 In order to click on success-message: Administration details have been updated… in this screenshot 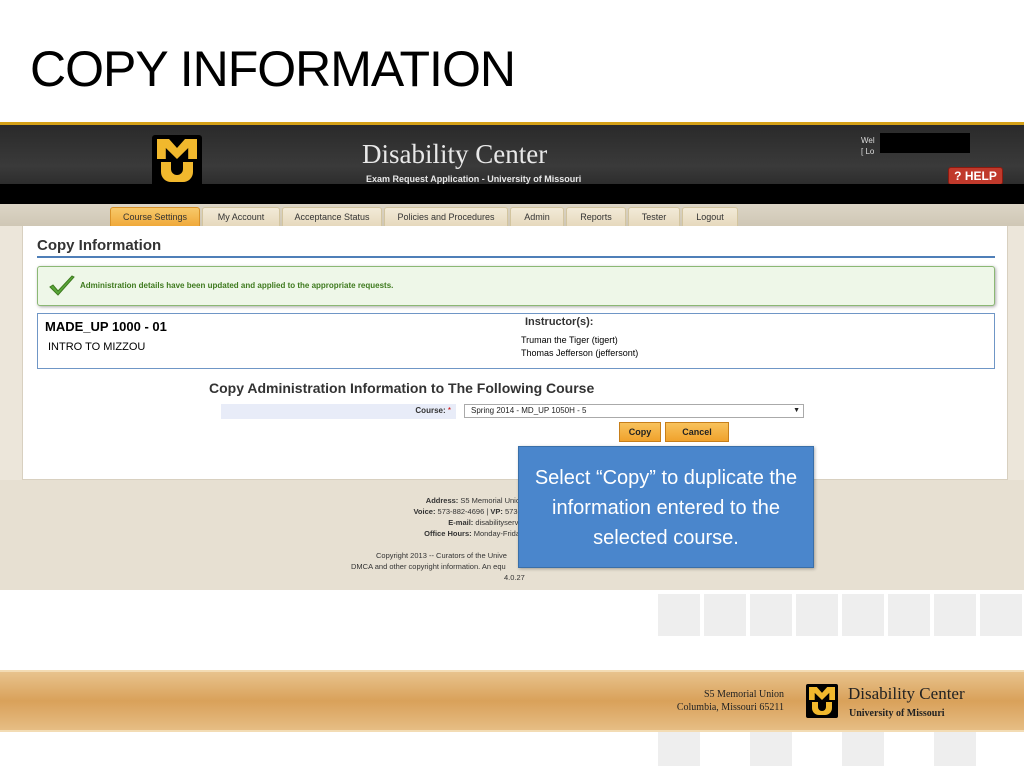, I will do `click(237, 285)`.